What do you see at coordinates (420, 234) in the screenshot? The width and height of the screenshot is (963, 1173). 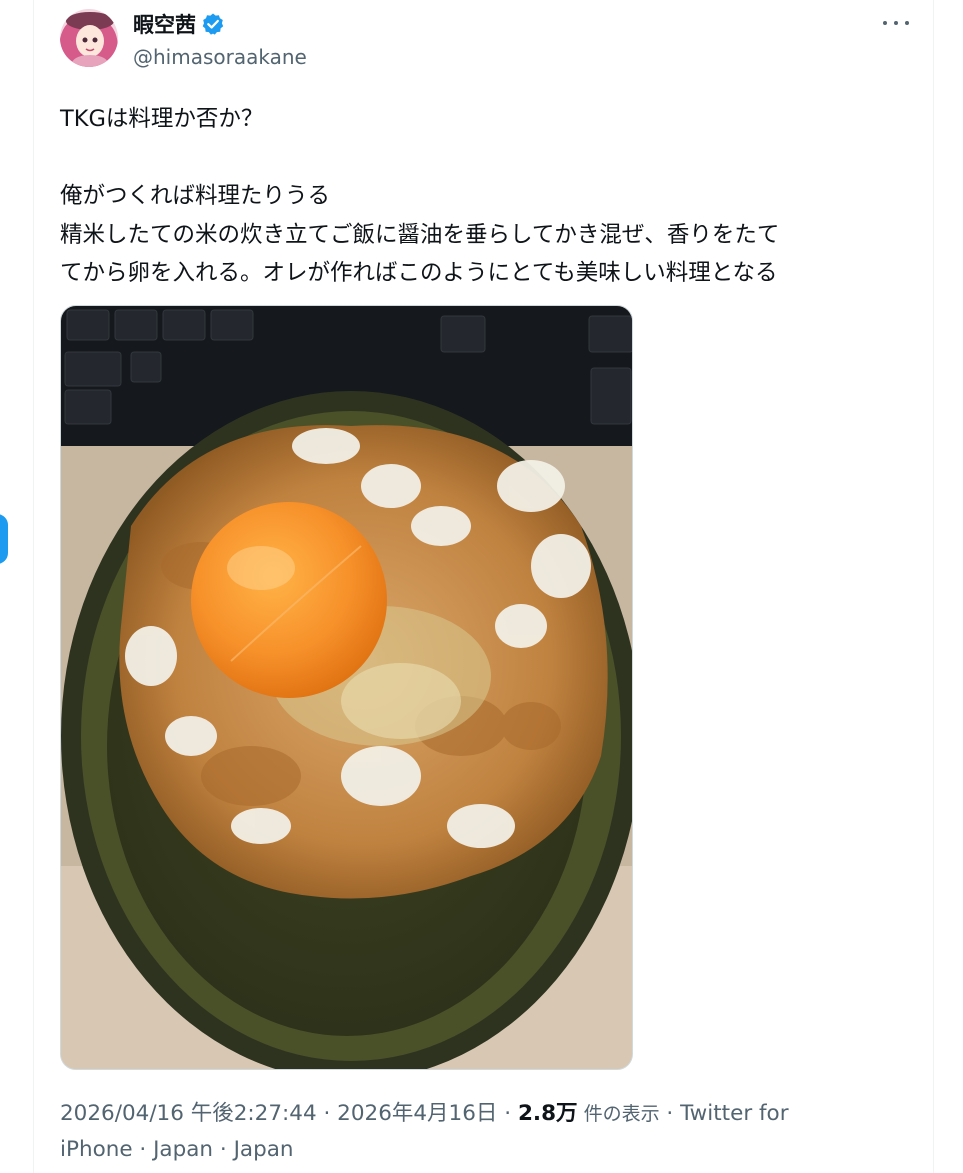 I see `tweet-line: 精米したての米の炊き立てご飯に醤油を垂らしてかき混ぜ、香りをたて` at bounding box center [420, 234].